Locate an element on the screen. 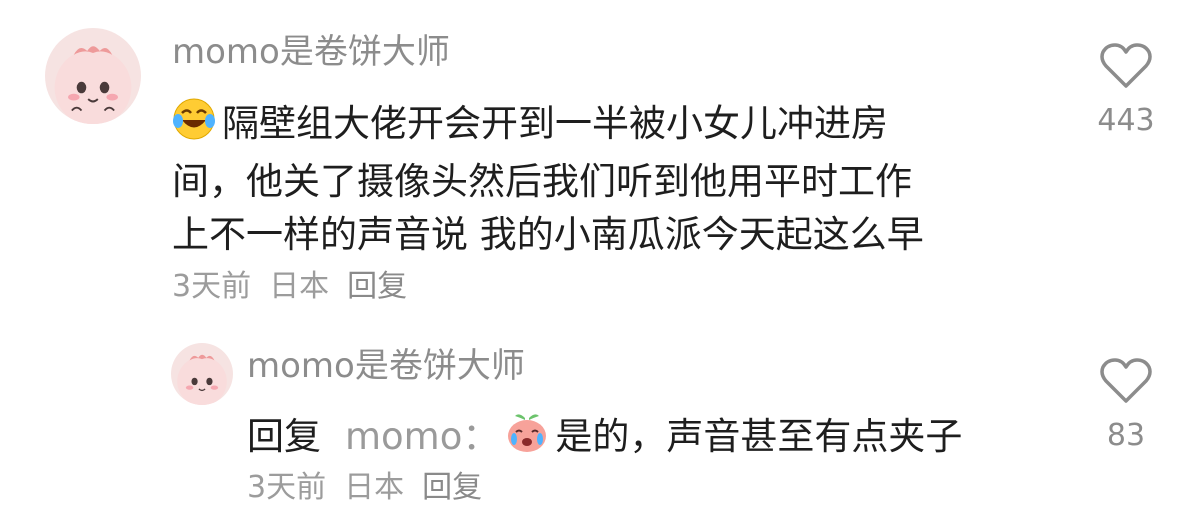 The image size is (1200, 522). laughing-tears-emoji is located at coordinates (194, 125).